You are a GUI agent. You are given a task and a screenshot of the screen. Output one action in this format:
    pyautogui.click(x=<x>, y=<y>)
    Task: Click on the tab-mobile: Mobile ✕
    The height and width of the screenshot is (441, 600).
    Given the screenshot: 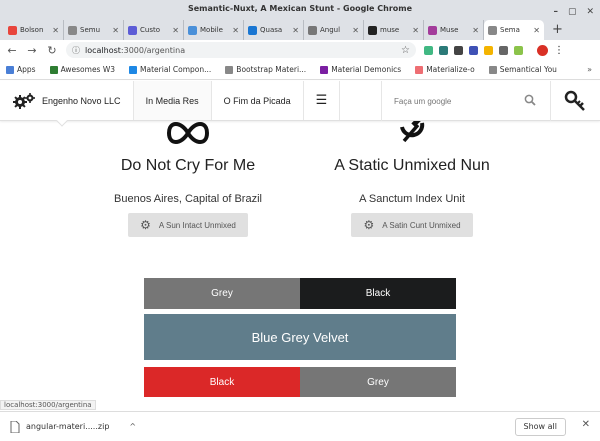 What is the action you would take?
    pyautogui.click(x=214, y=30)
    